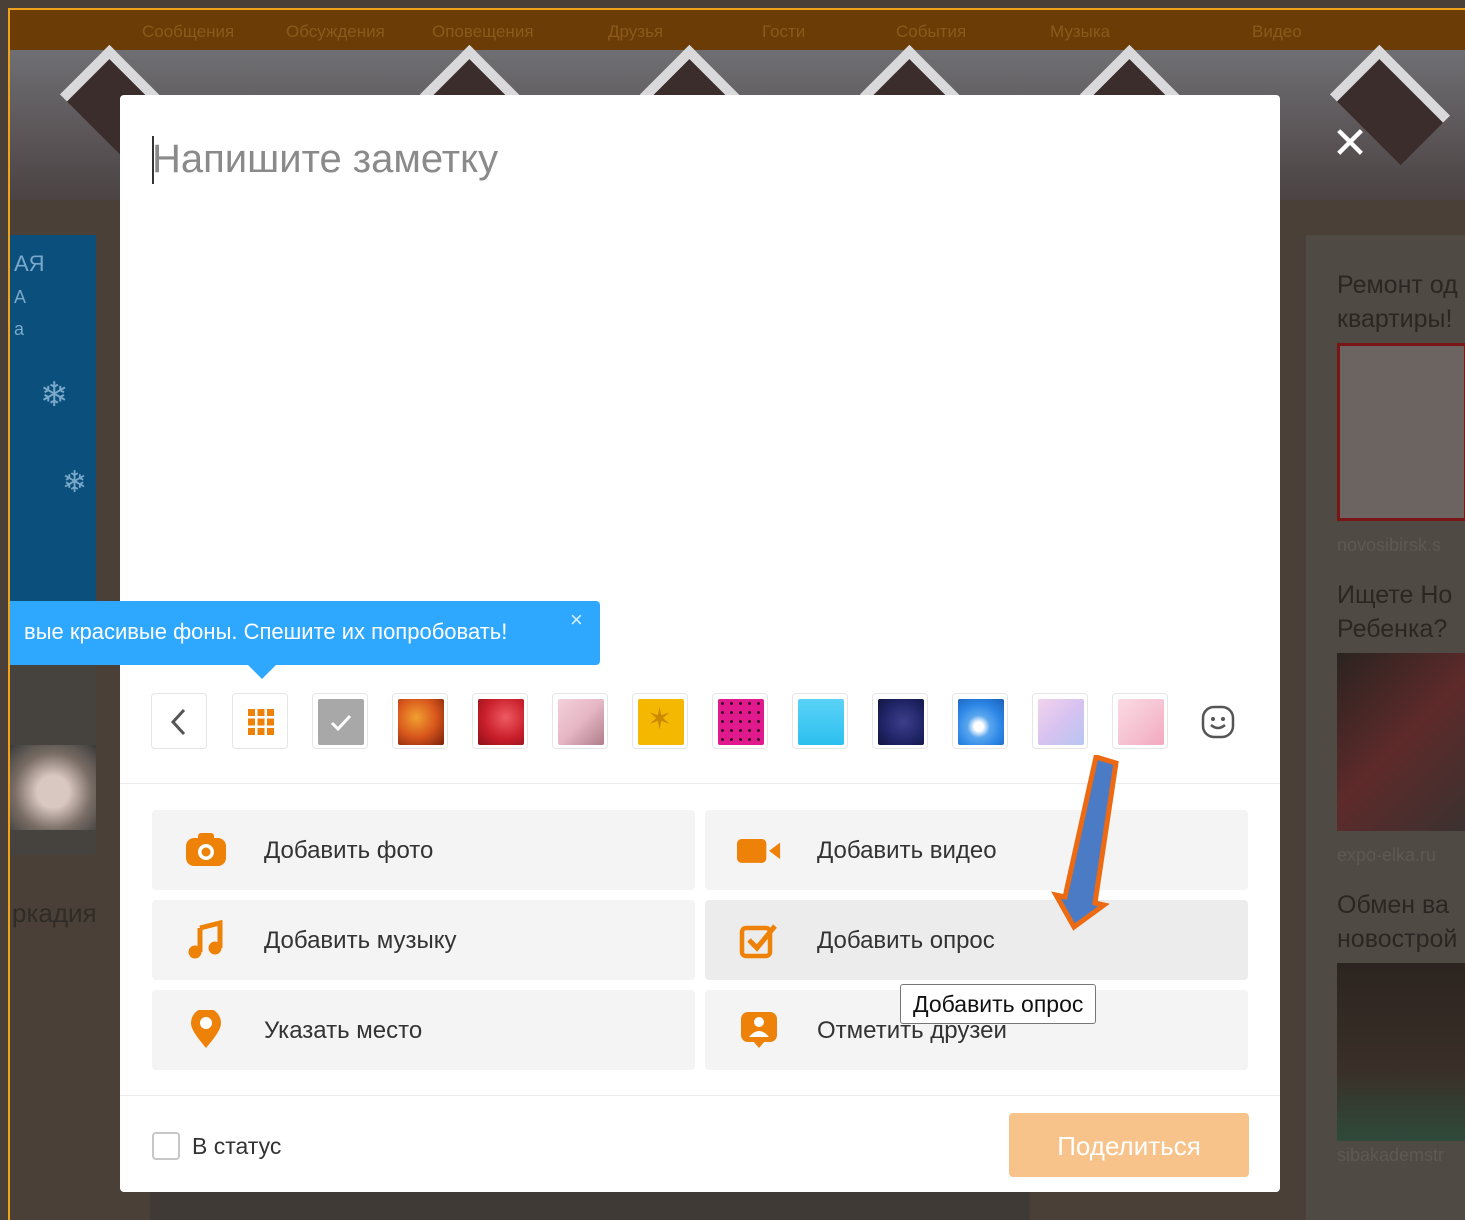 This screenshot has width=1465, height=1220. Describe the element at coordinates (343, 1030) in the screenshot. I see `add-place-label: Указать место` at that location.